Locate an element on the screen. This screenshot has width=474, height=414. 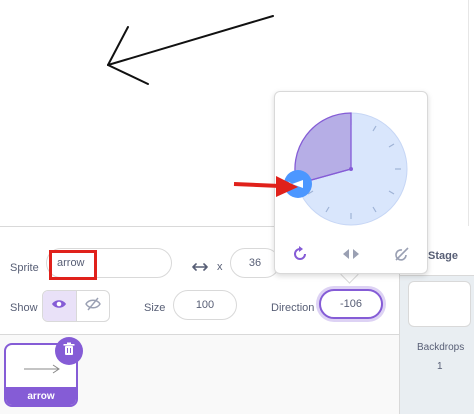
left-right-rotation-icon is located at coordinates (351, 256).